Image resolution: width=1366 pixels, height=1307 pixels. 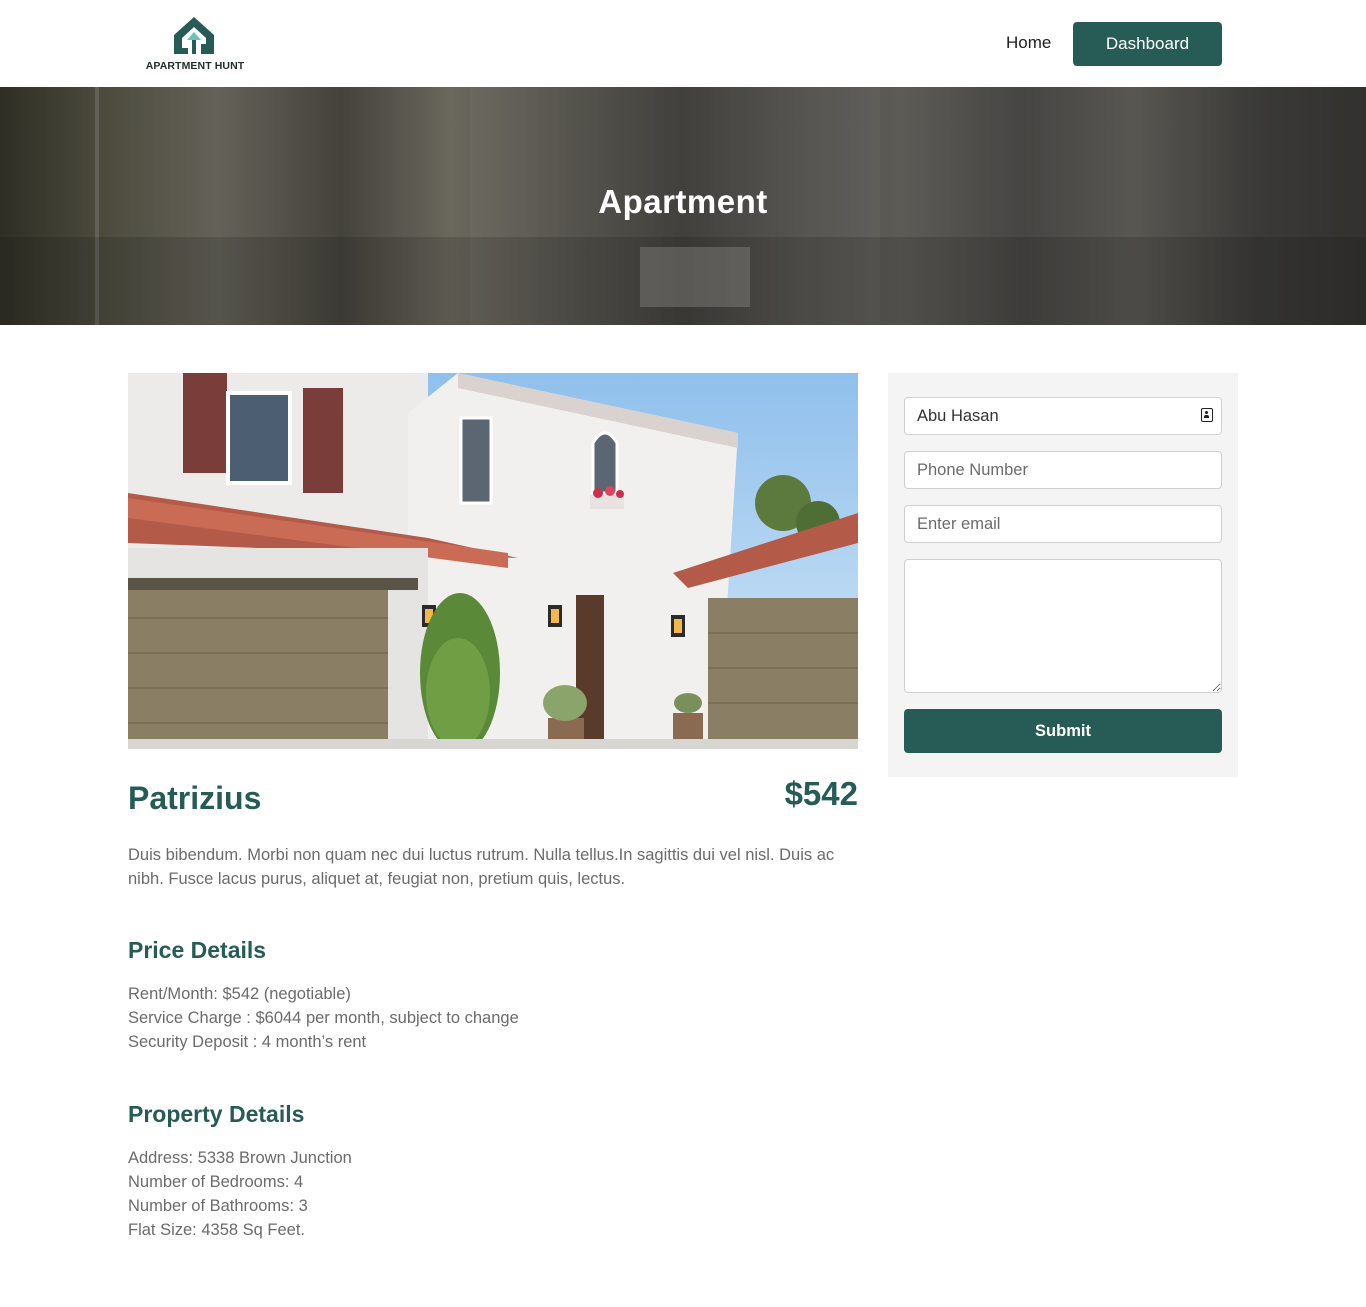 What do you see at coordinates (217, 1230) in the screenshot?
I see `flat-size: Flat Size: 4358 Sq Feet.` at bounding box center [217, 1230].